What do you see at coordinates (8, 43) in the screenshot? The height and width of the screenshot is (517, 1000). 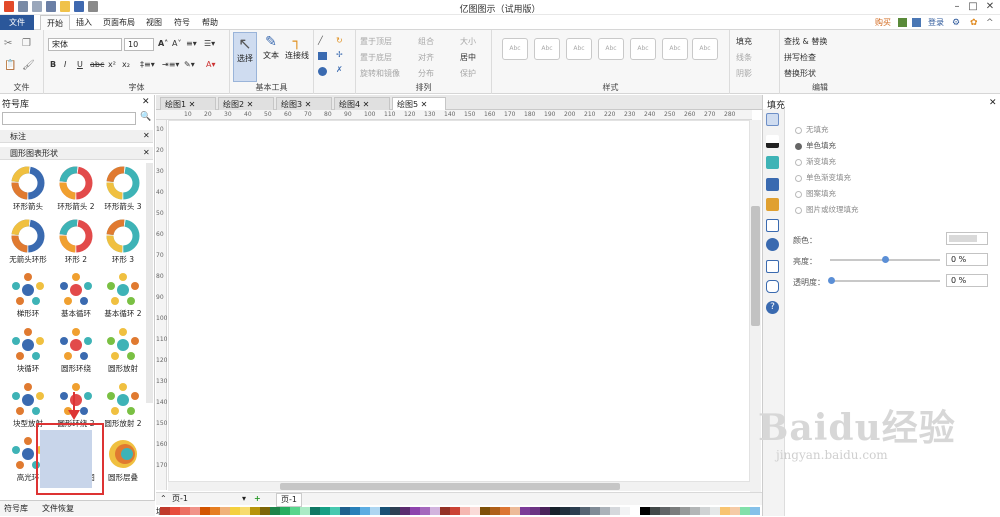 I see `cut-icon: ✂` at bounding box center [8, 43].